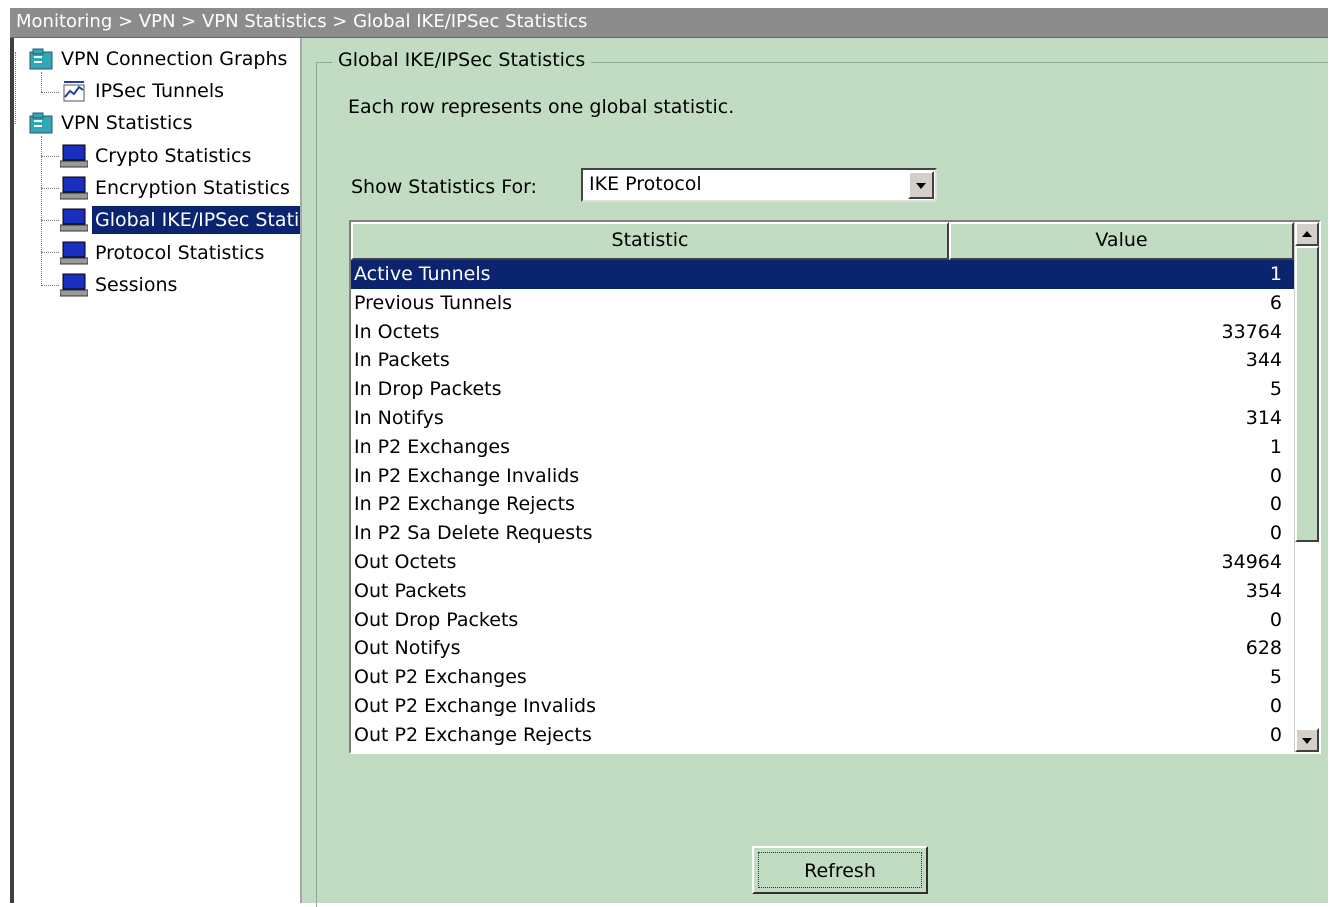 The width and height of the screenshot is (1331, 907). I want to click on cell-value: 6, so click(1275, 302).